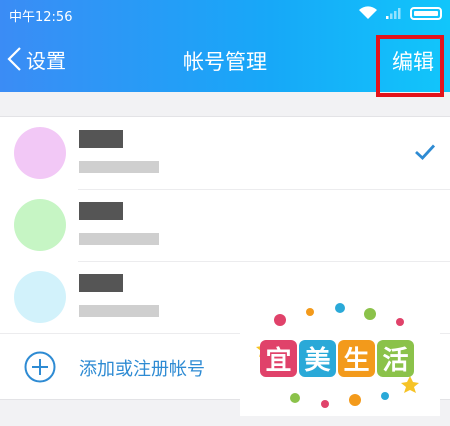 Image resolution: width=450 pixels, height=426 pixels. I want to click on watermark-logo: 宜 美 生 活, so click(340, 358).